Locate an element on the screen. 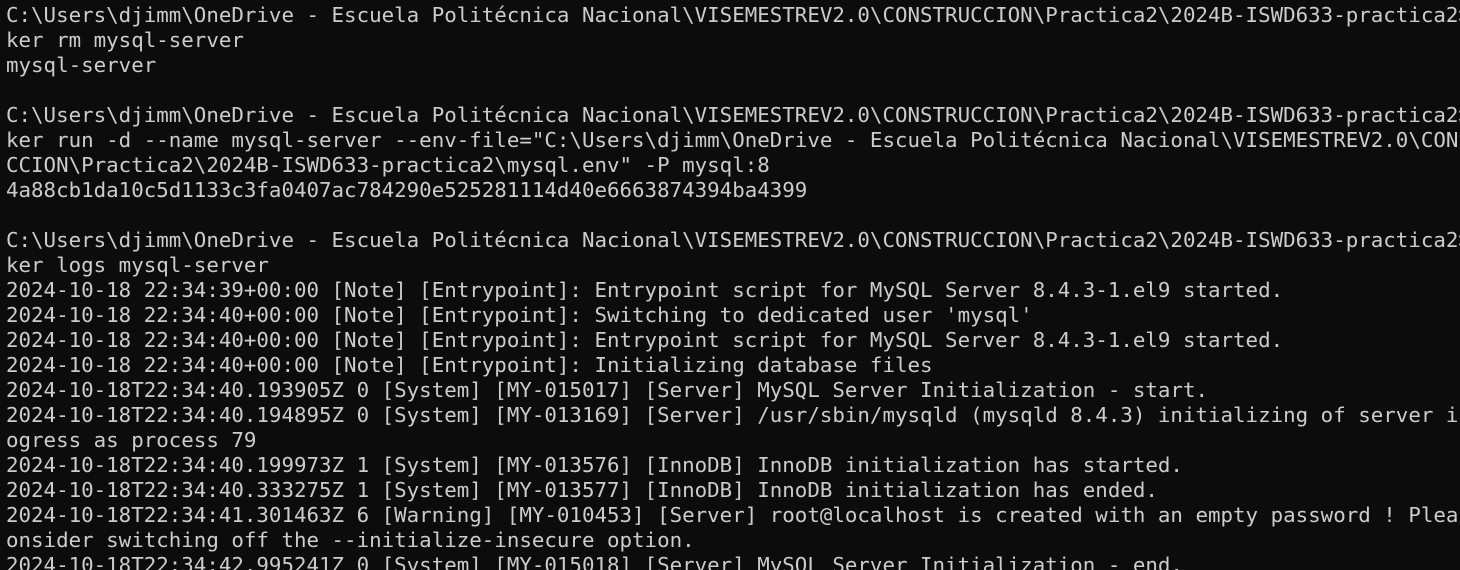 This screenshot has width=1460, height=570. terminal-line: ker logs mysql-server is located at coordinates (137, 265).